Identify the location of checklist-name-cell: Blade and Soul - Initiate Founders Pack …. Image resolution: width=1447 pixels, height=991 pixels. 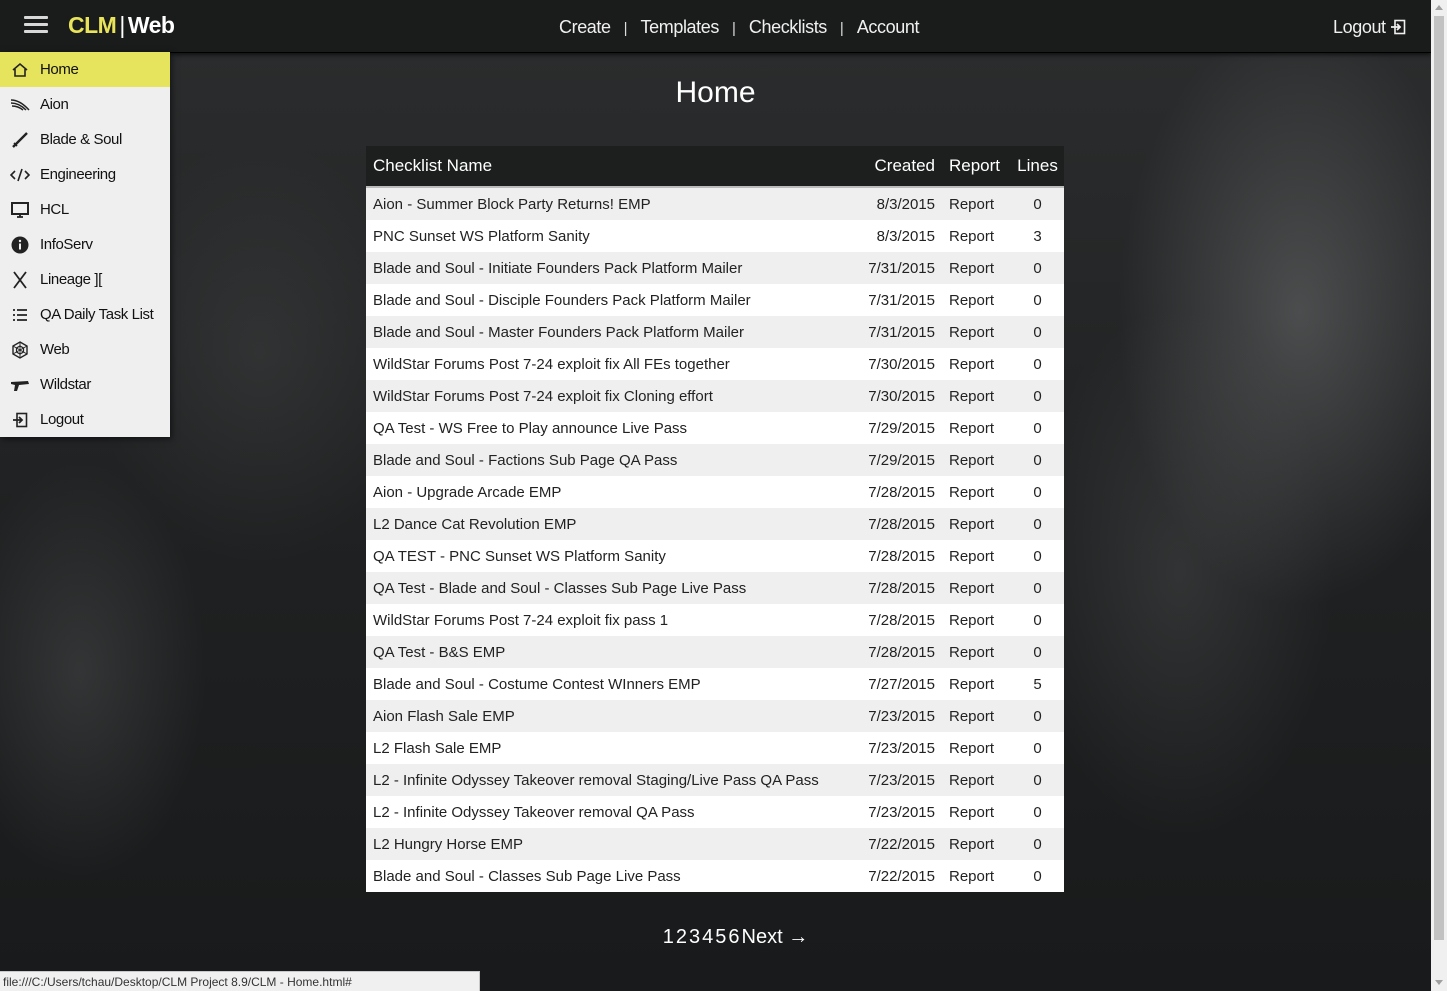
(608, 268).